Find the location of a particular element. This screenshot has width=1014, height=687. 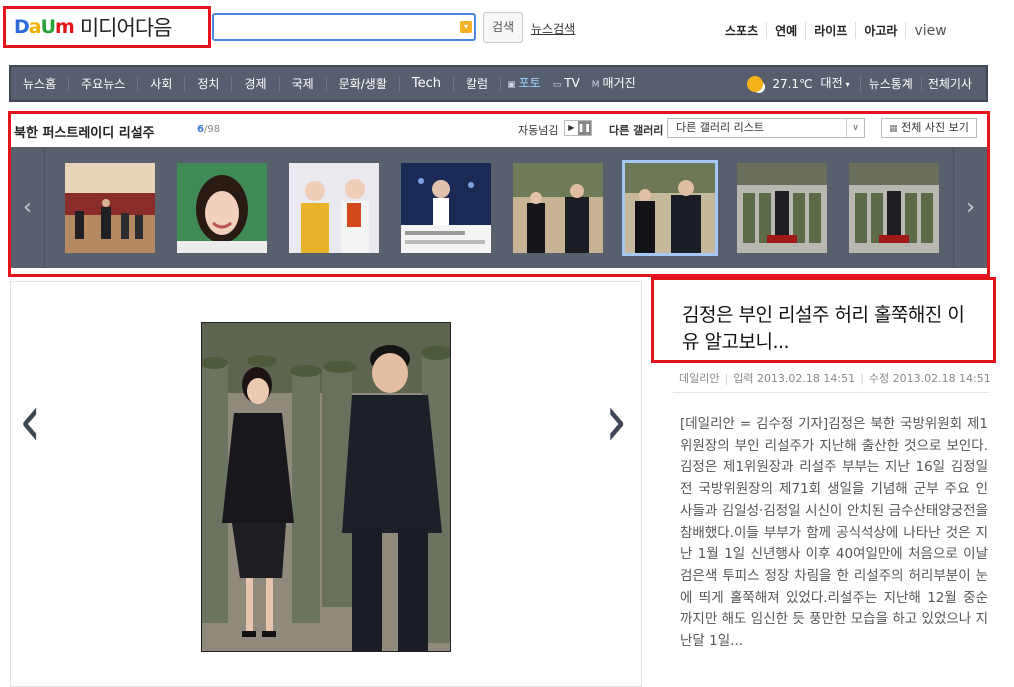

logo-letter: D is located at coordinates (22, 27).